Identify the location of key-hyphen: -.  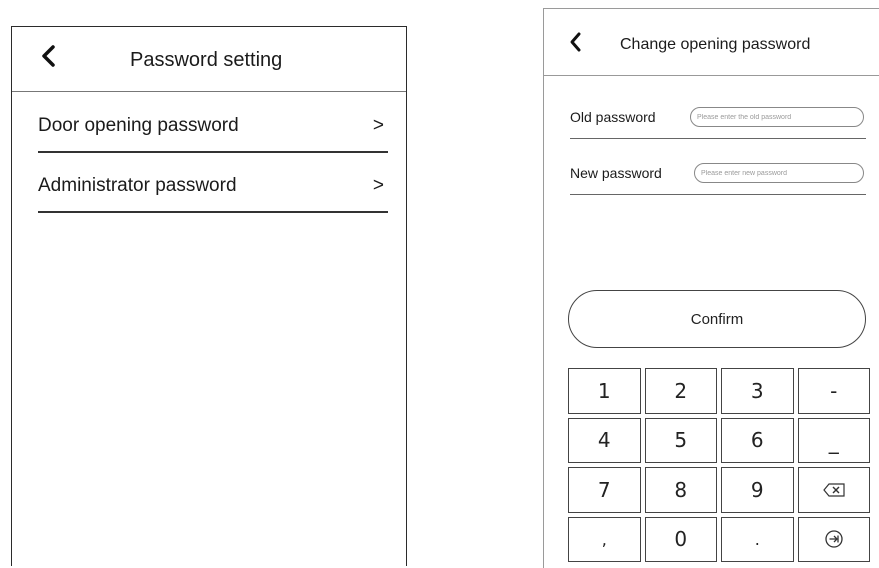
(833, 391).